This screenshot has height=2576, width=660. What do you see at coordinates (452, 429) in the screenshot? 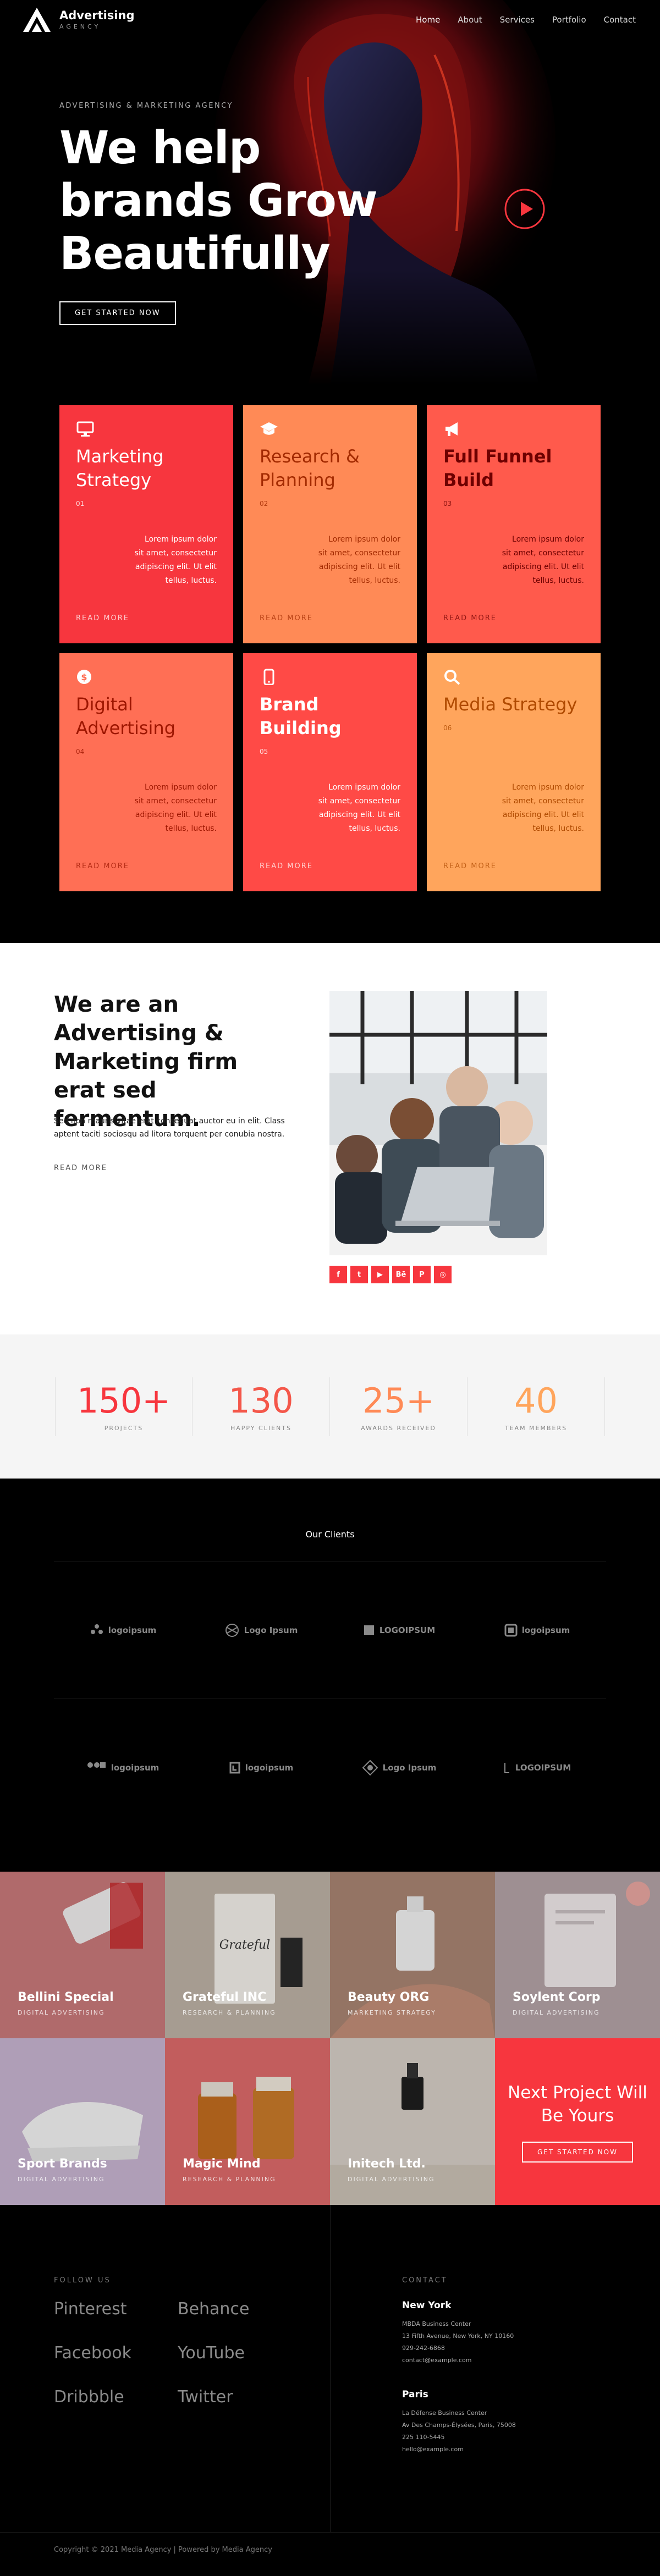
I see `megaphone-icon` at bounding box center [452, 429].